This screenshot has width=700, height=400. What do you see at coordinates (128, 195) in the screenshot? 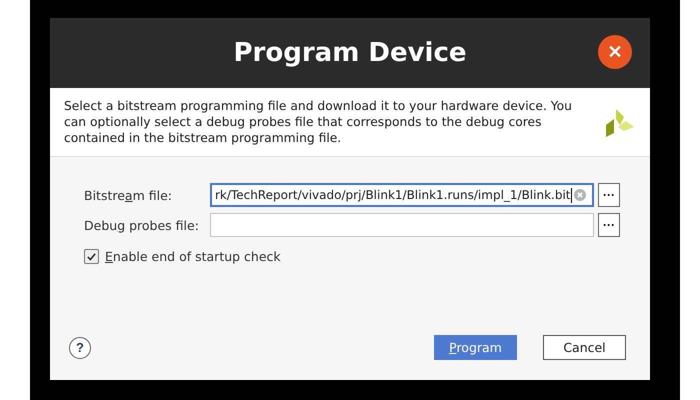
I see `field-label: Bitstream file:` at bounding box center [128, 195].